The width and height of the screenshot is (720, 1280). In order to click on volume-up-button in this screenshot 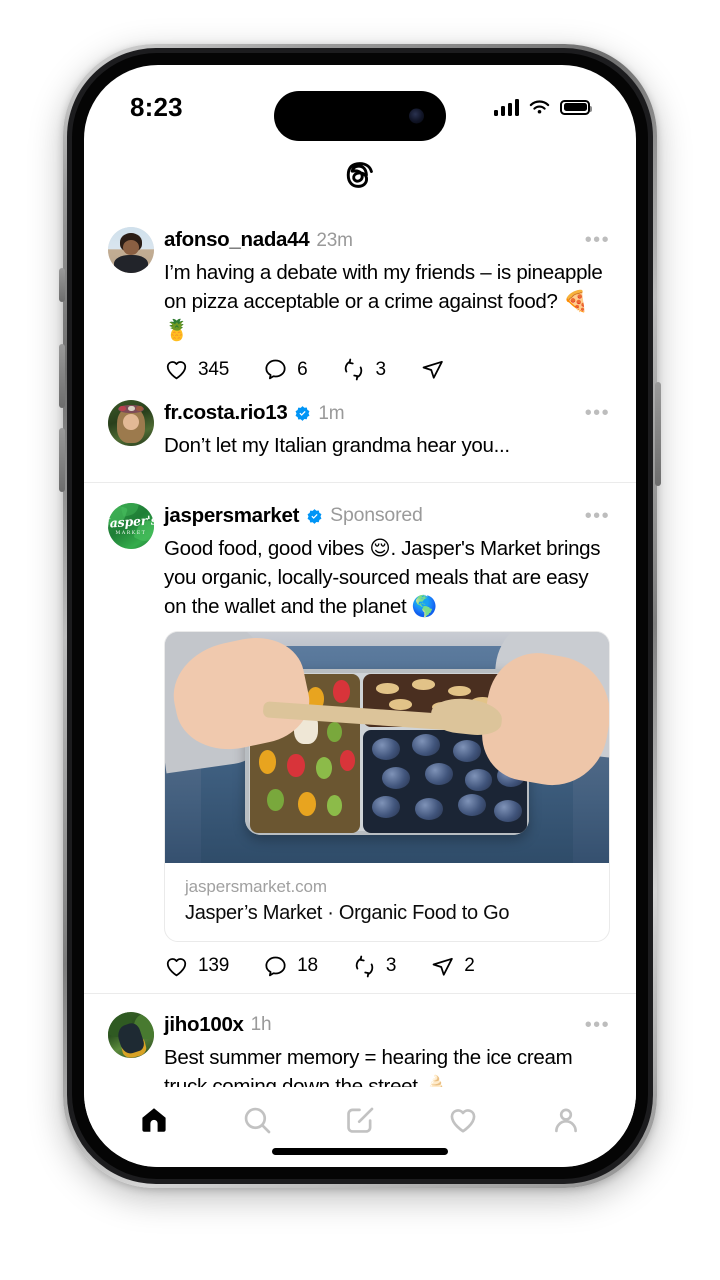, I will do `click(62, 376)`.